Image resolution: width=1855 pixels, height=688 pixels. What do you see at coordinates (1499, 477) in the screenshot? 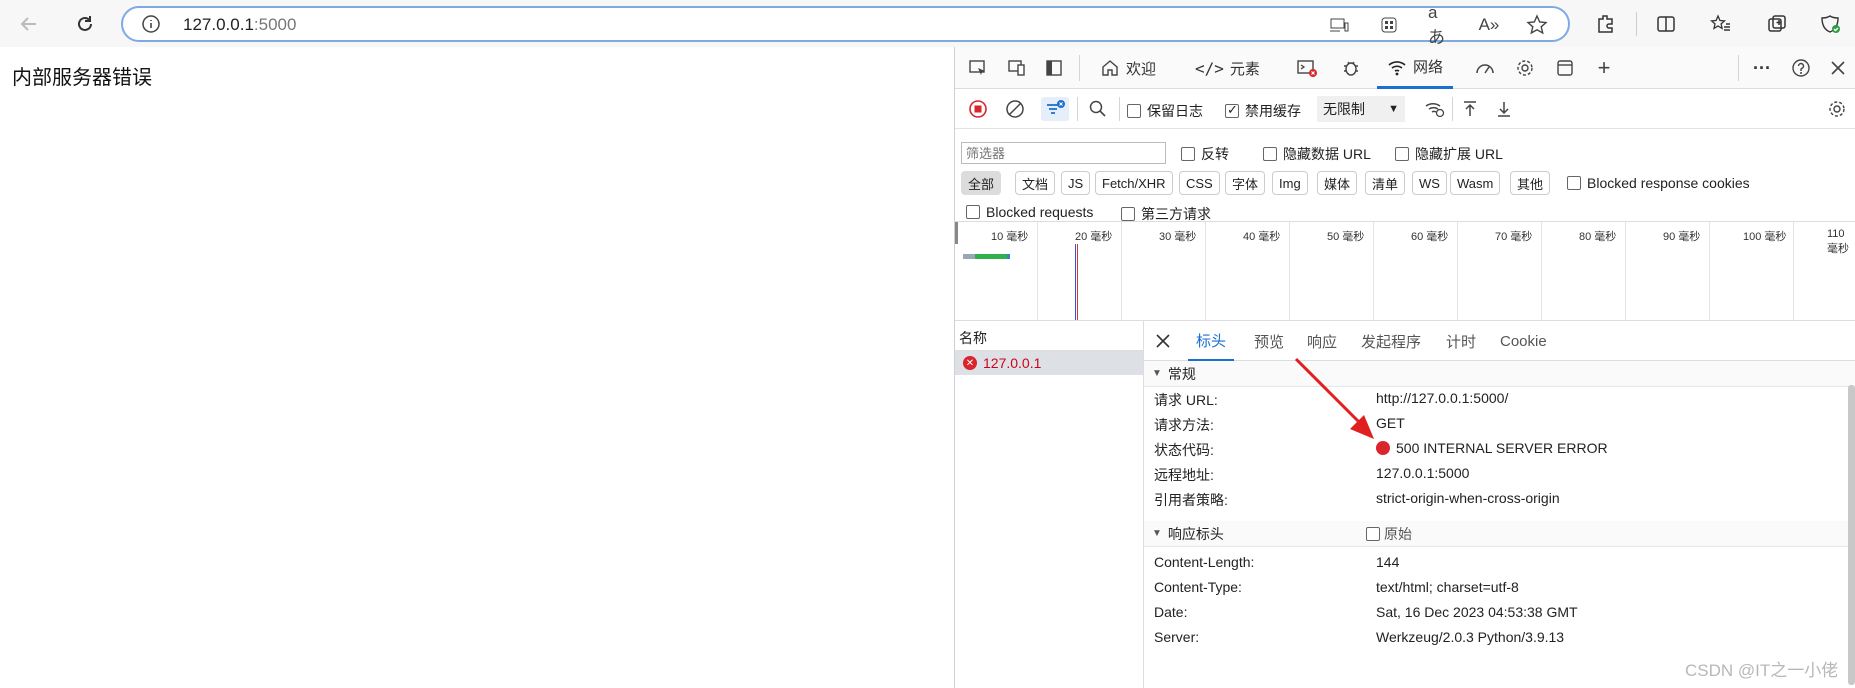
I see `general-row: 远程地址: 127.0.0.1:5000` at bounding box center [1499, 477].